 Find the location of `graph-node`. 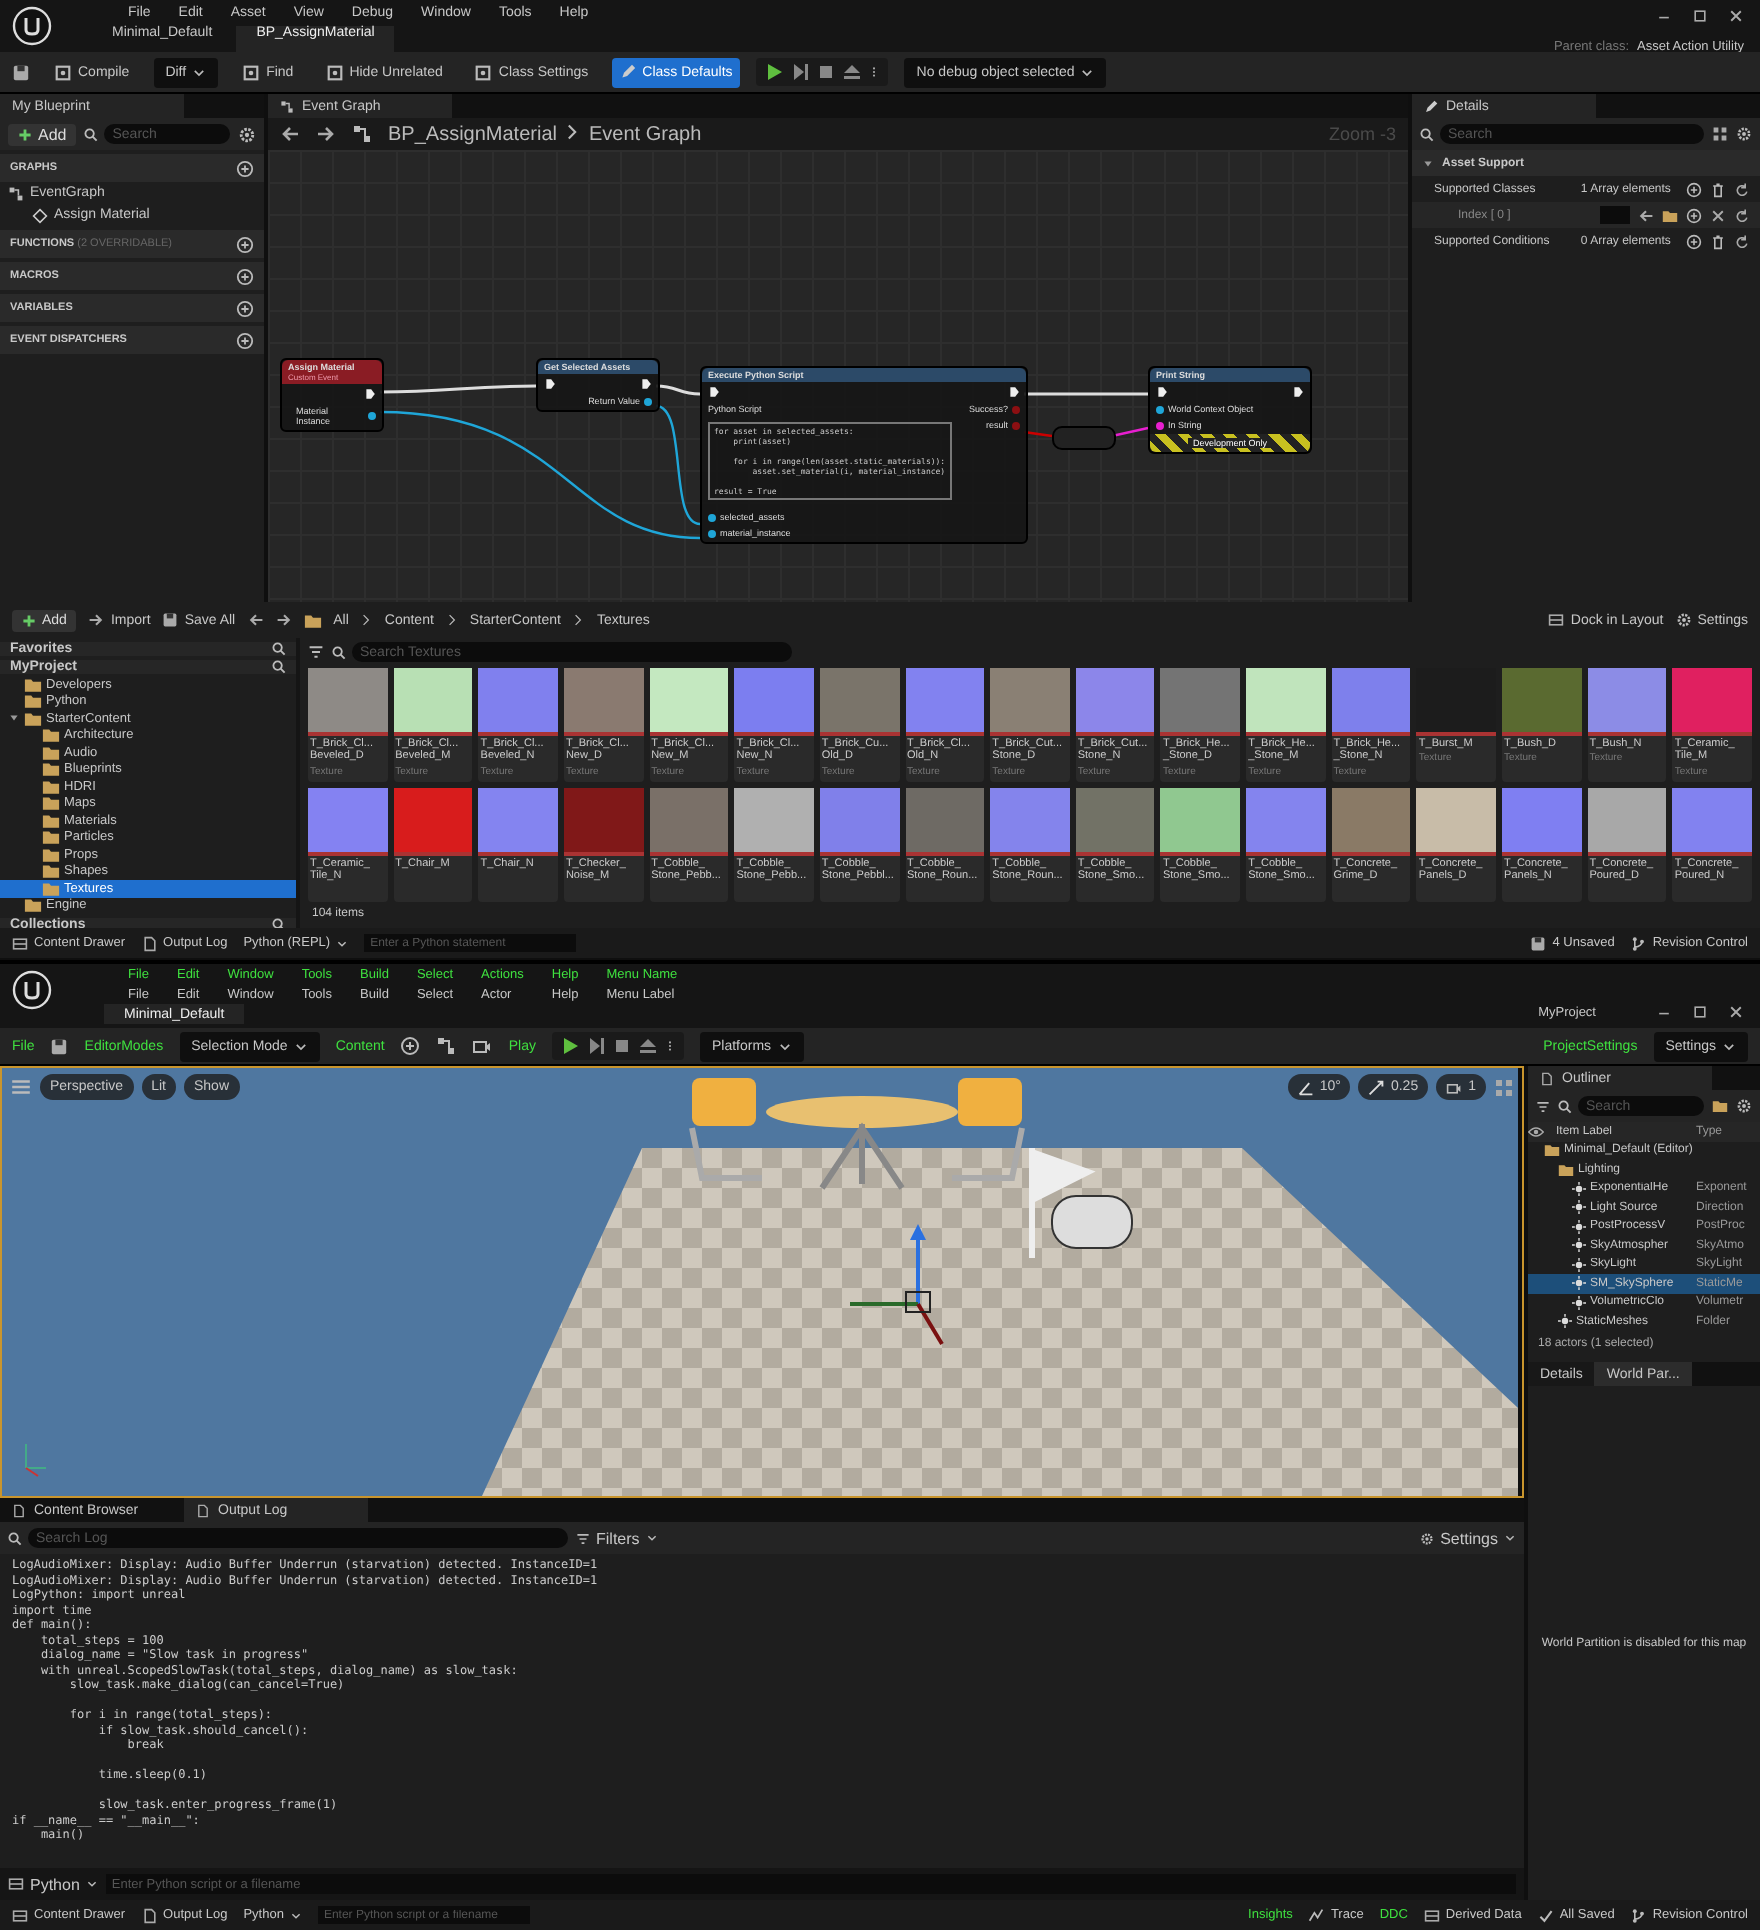

graph-node is located at coordinates (864, 455).